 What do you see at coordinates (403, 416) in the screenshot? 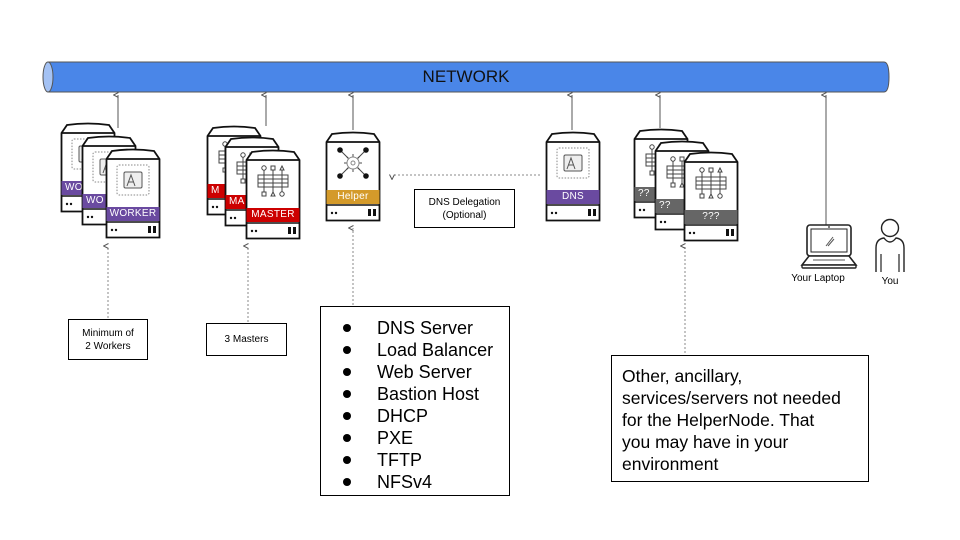
I see `helper-service-label: DHCP` at bounding box center [403, 416].